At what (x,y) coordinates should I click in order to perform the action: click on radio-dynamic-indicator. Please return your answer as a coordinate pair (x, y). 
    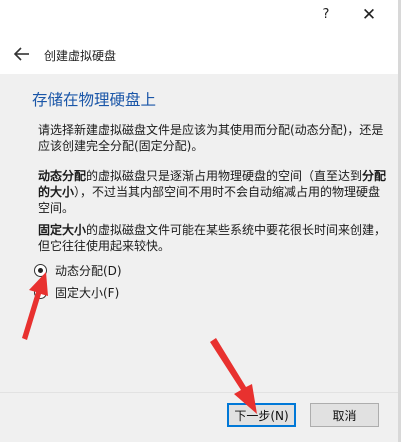
    Looking at the image, I should click on (40, 270).